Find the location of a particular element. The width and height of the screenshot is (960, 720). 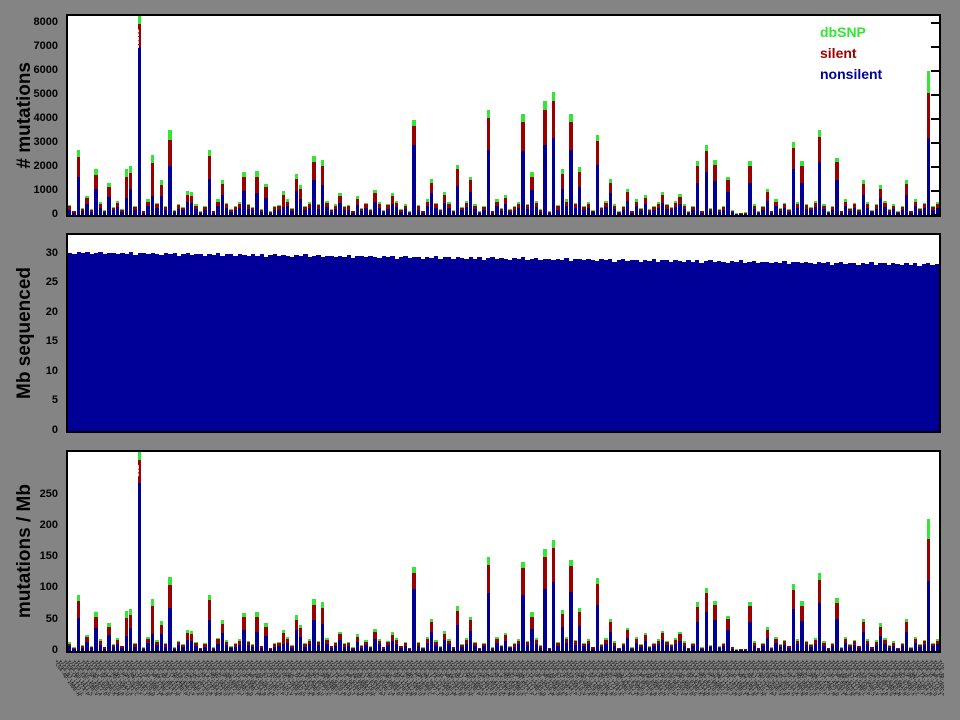

y-tick-label: 250 is located at coordinates (48, 493).